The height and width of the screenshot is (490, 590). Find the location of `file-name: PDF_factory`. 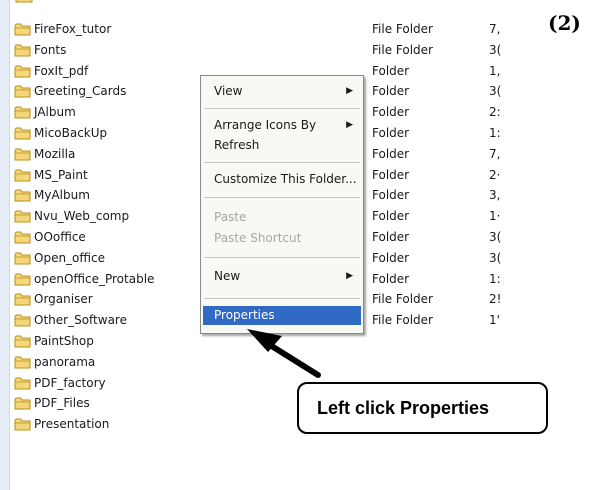

file-name: PDF_factory is located at coordinates (70, 382).